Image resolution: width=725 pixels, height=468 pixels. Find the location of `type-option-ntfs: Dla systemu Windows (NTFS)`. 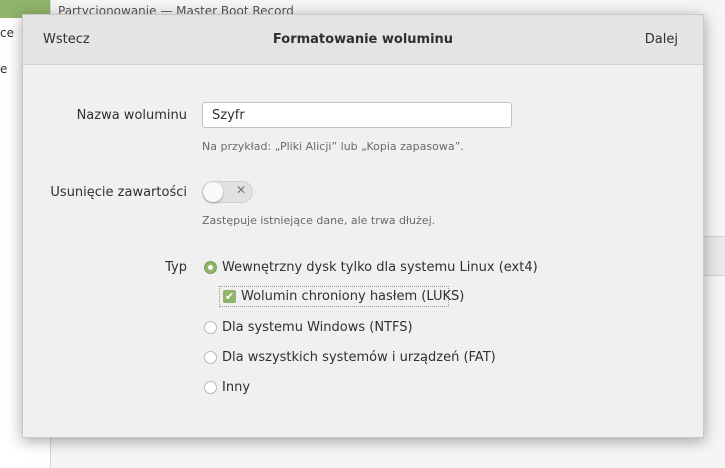

type-option-ntfs: Dla systemu Windows (NTFS) is located at coordinates (308, 327).